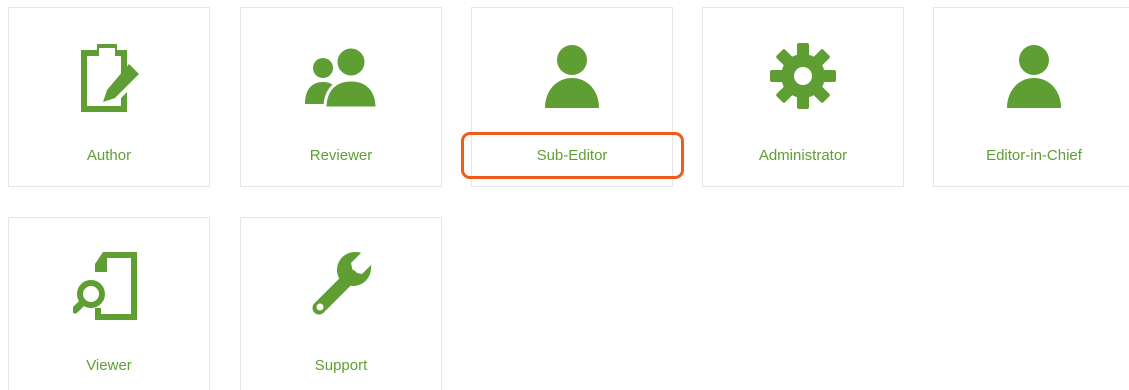 The width and height of the screenshot is (1129, 390). I want to click on role-label: Support, so click(341, 365).